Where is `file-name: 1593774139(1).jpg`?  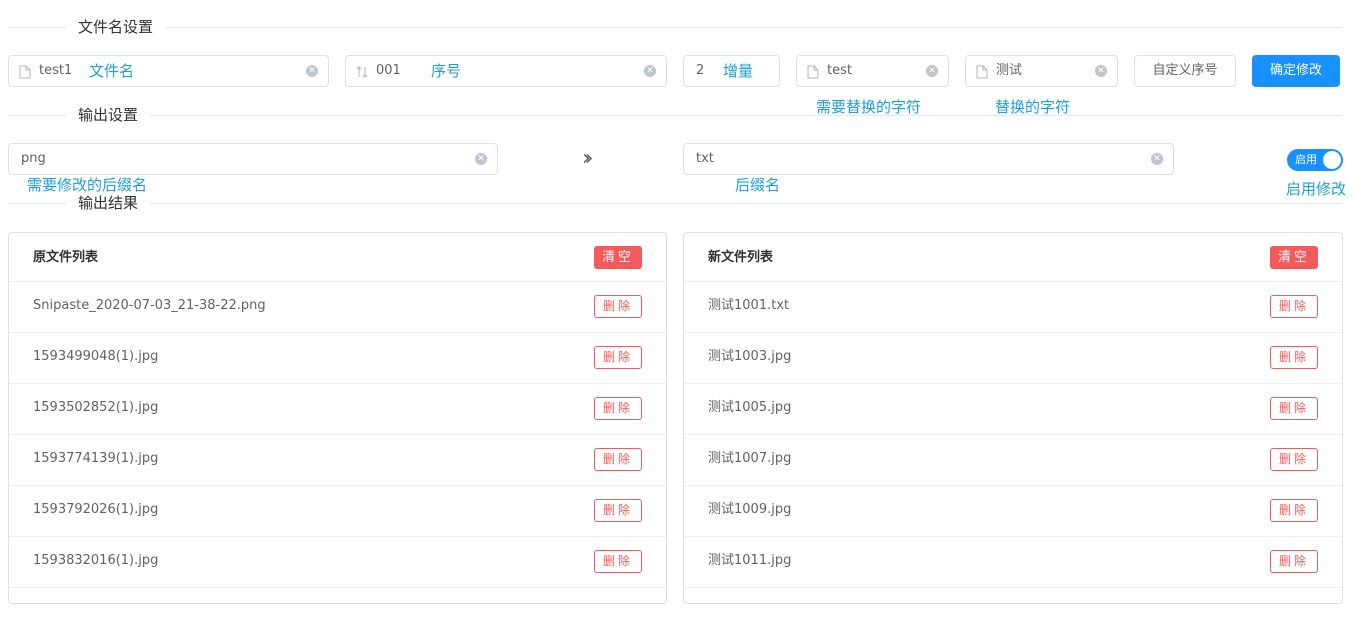 file-name: 1593774139(1).jpg is located at coordinates (96, 458).